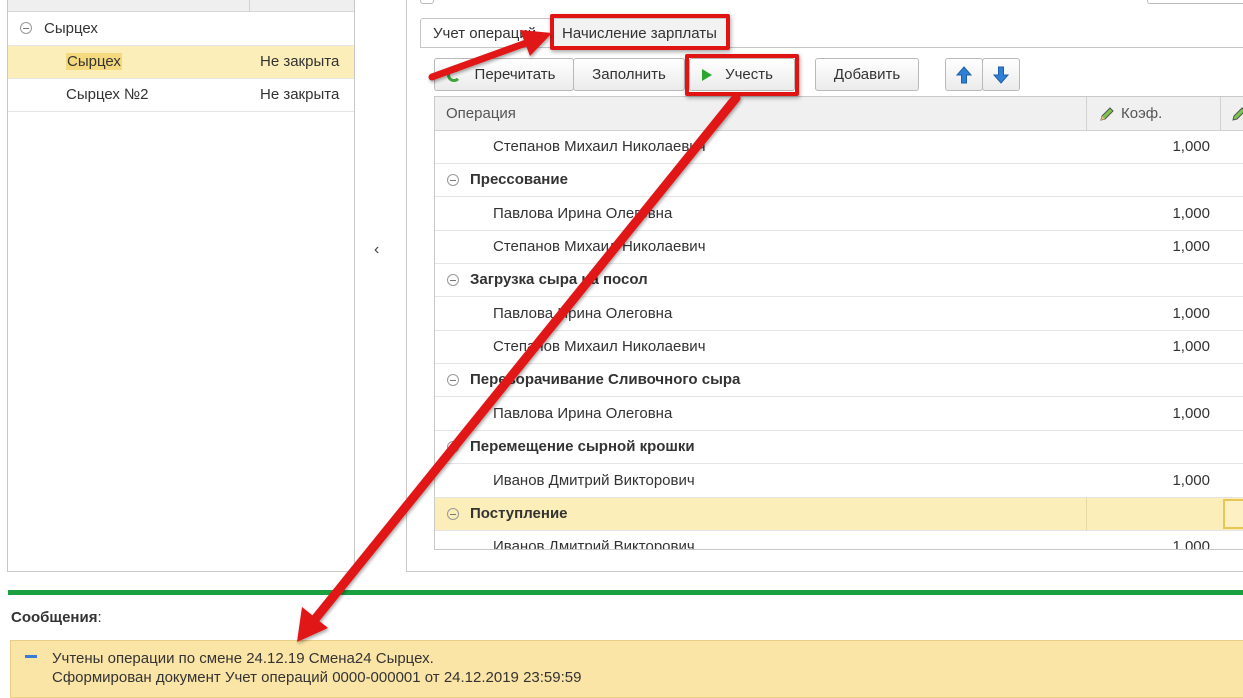 The image size is (1243, 698). I want to click on tab-strip-underline, so click(831, 47).